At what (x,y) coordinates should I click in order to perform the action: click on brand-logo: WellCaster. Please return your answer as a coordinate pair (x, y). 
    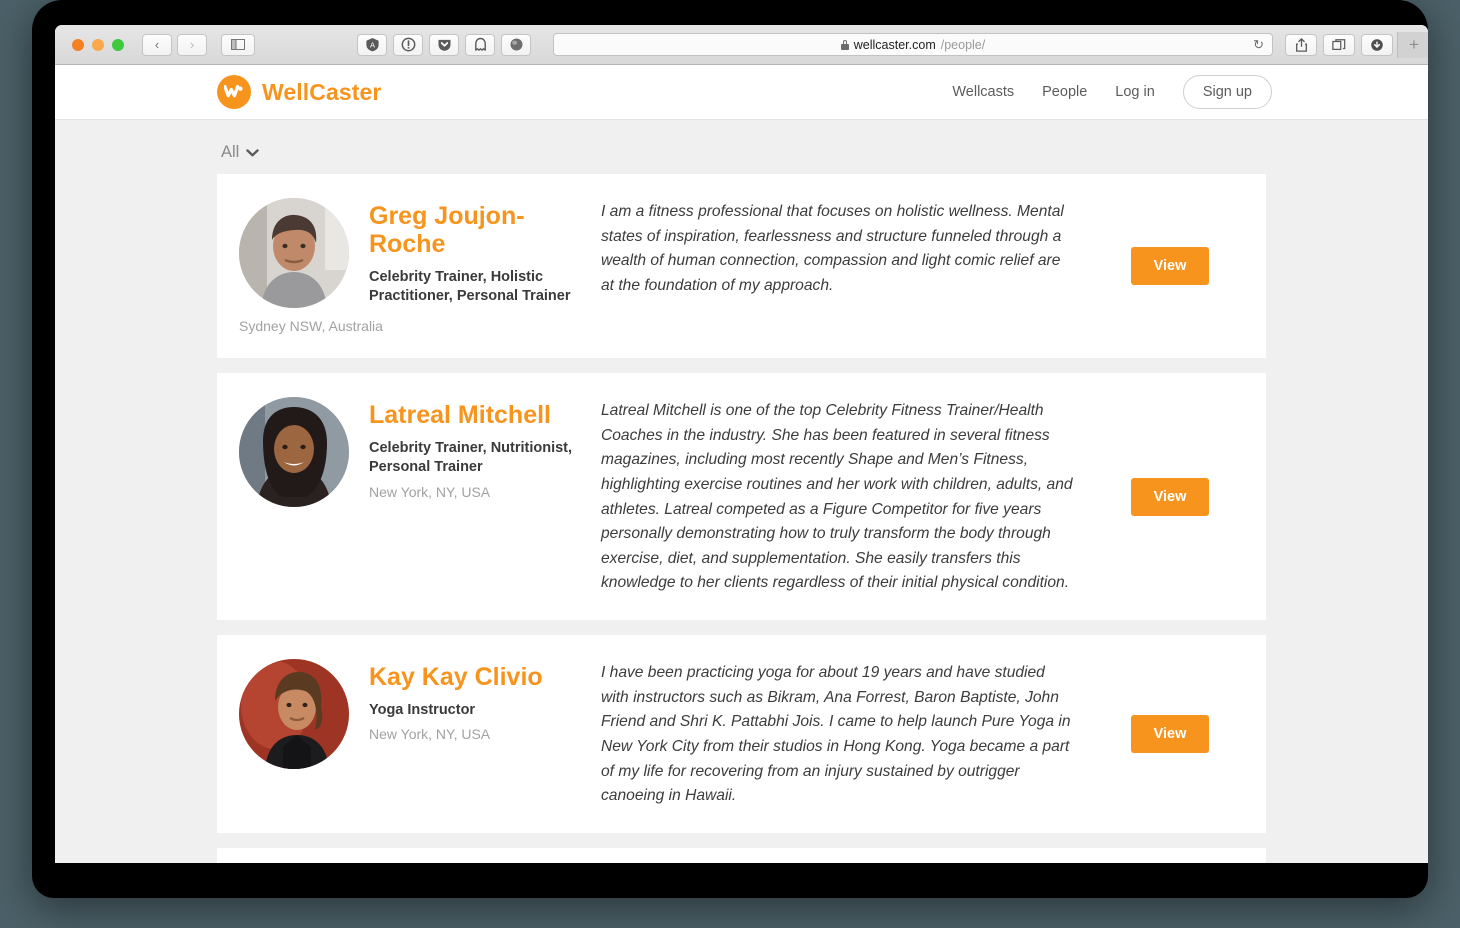
    Looking at the image, I should click on (299, 92).